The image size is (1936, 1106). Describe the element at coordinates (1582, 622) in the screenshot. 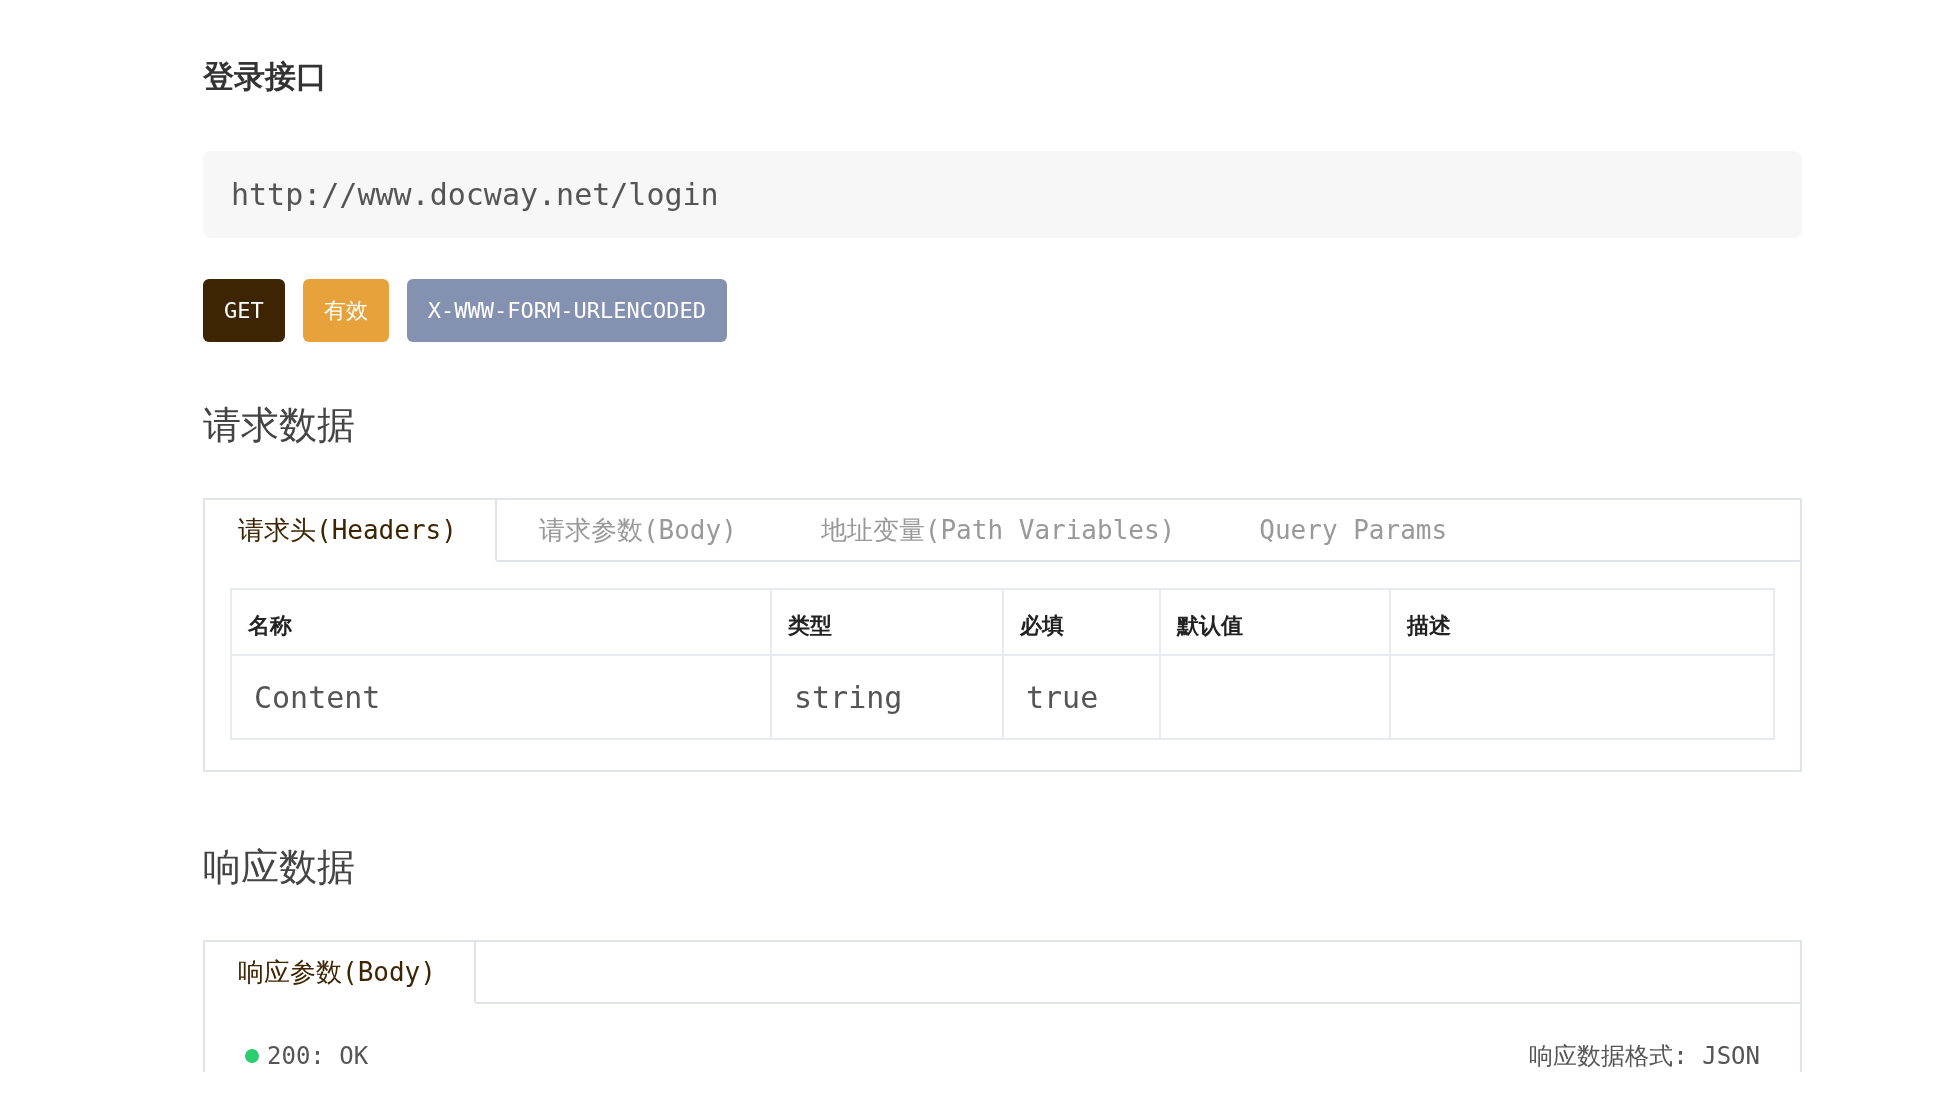

I see `column-header: 描述` at that location.